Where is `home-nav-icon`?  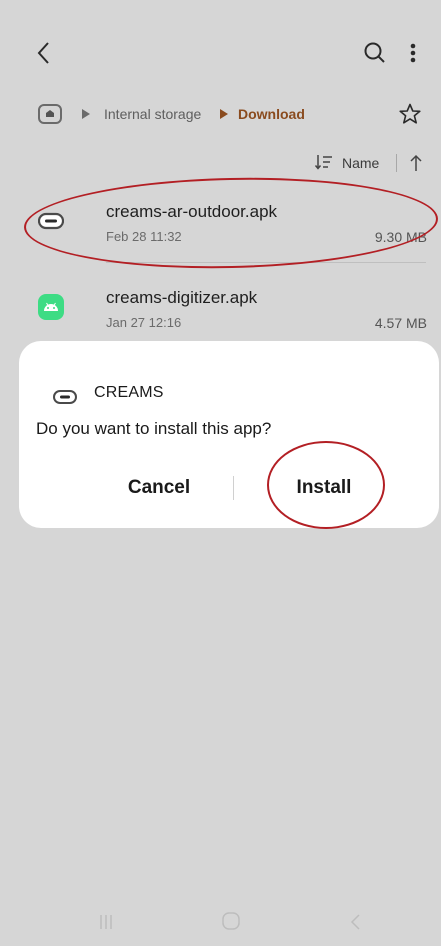
home-nav-icon is located at coordinates (231, 921).